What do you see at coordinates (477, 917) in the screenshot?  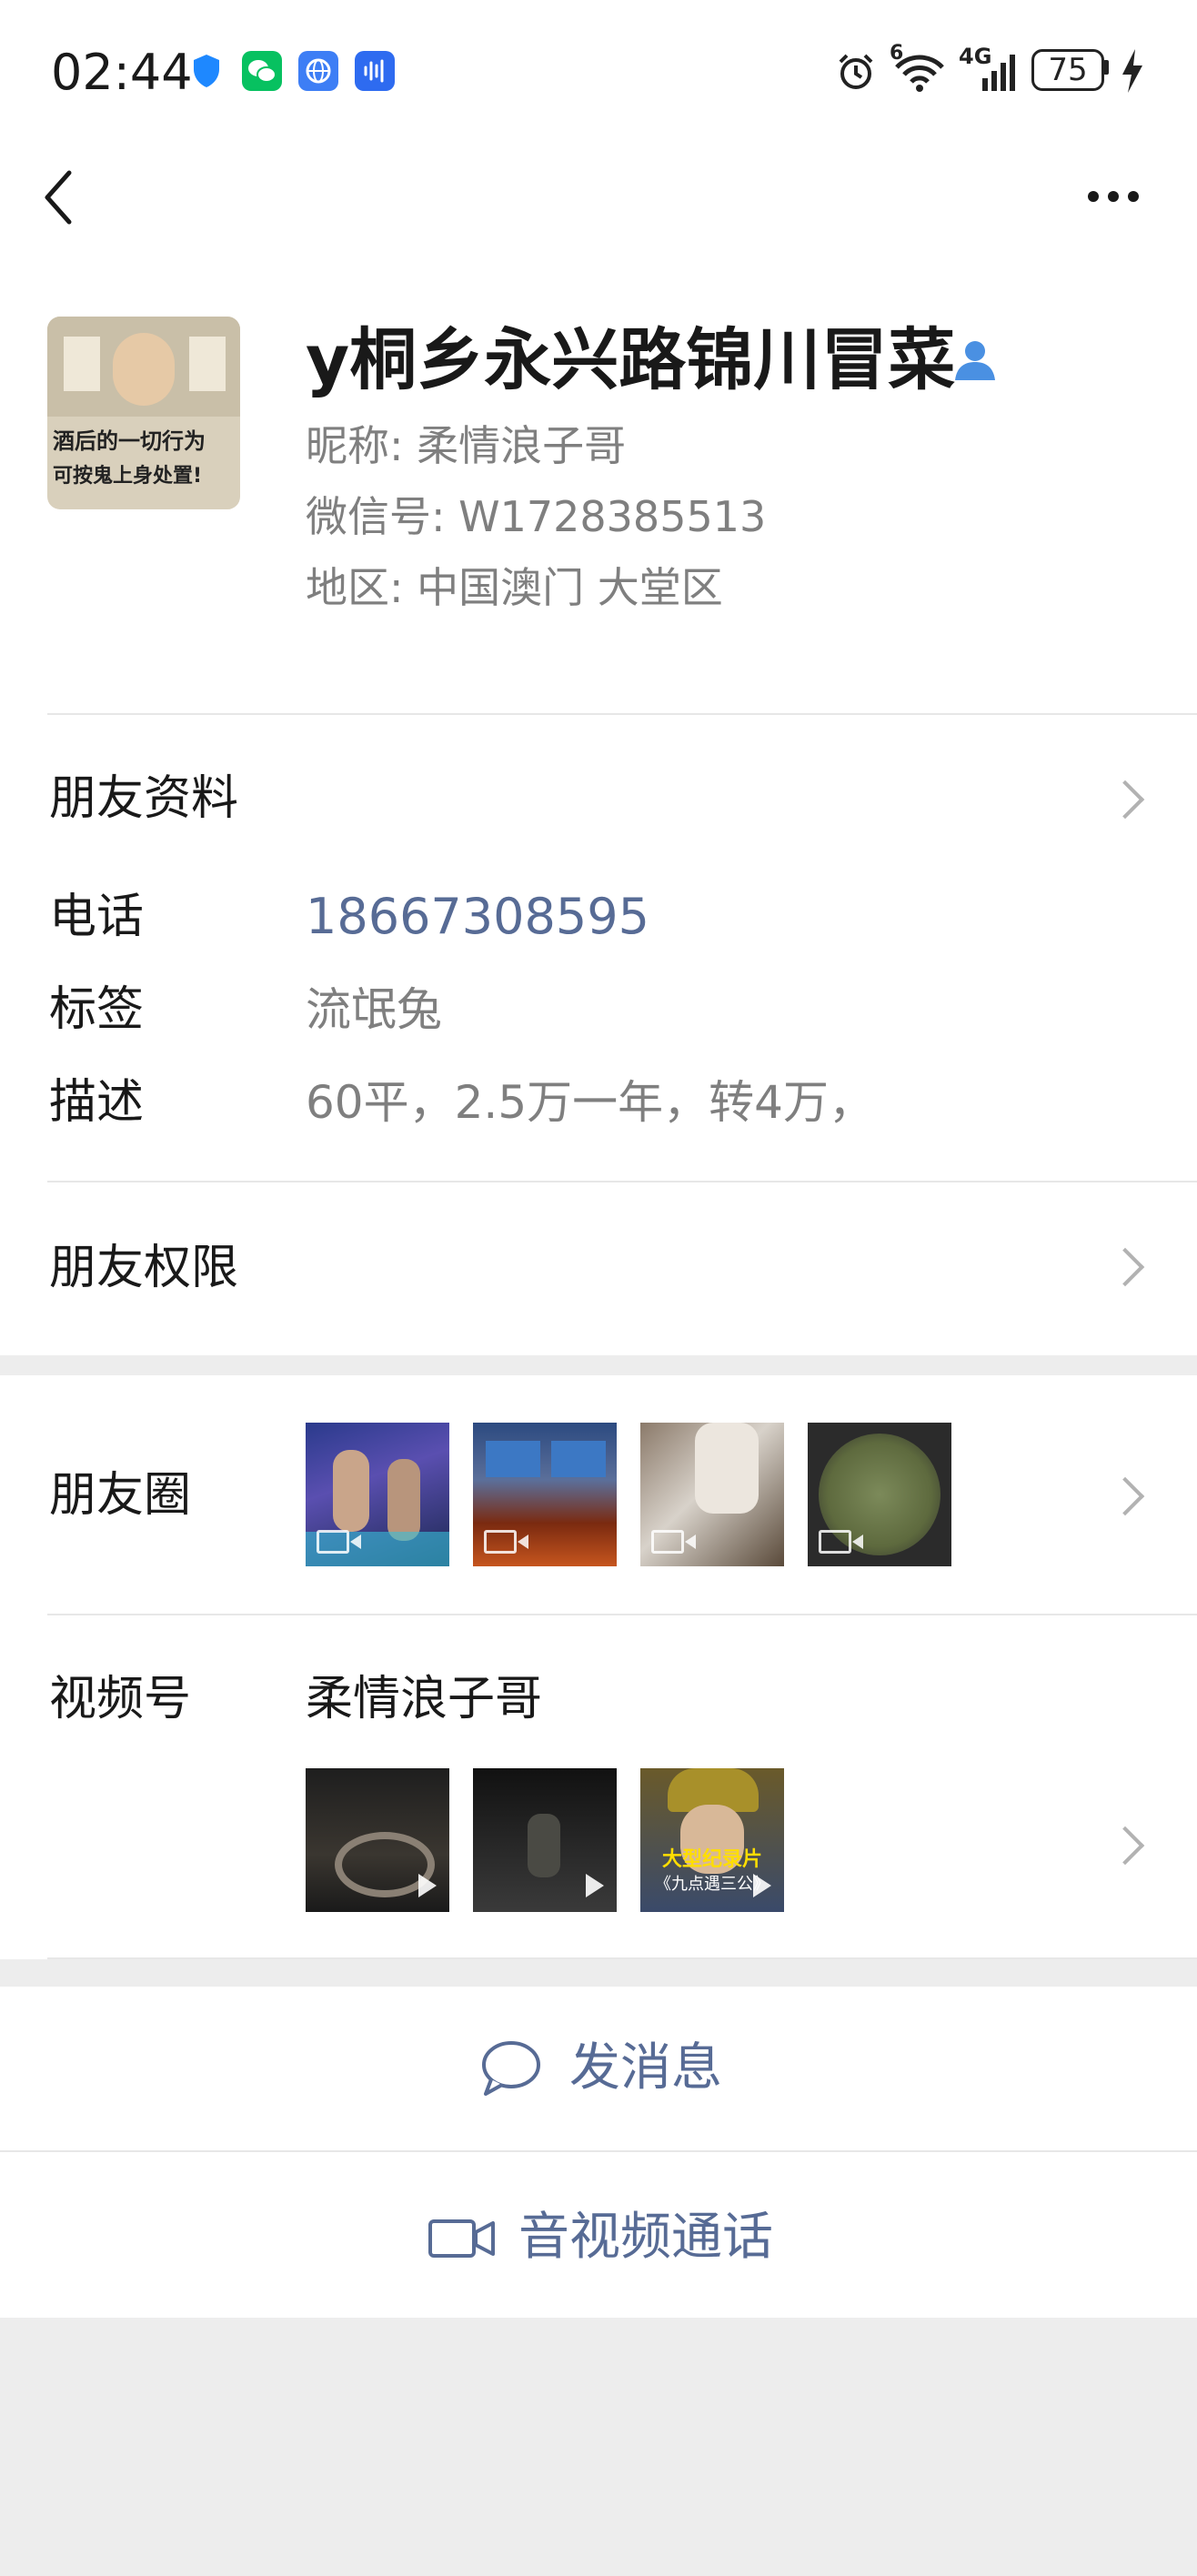 I see `phone-number-link: 18667308595` at bounding box center [477, 917].